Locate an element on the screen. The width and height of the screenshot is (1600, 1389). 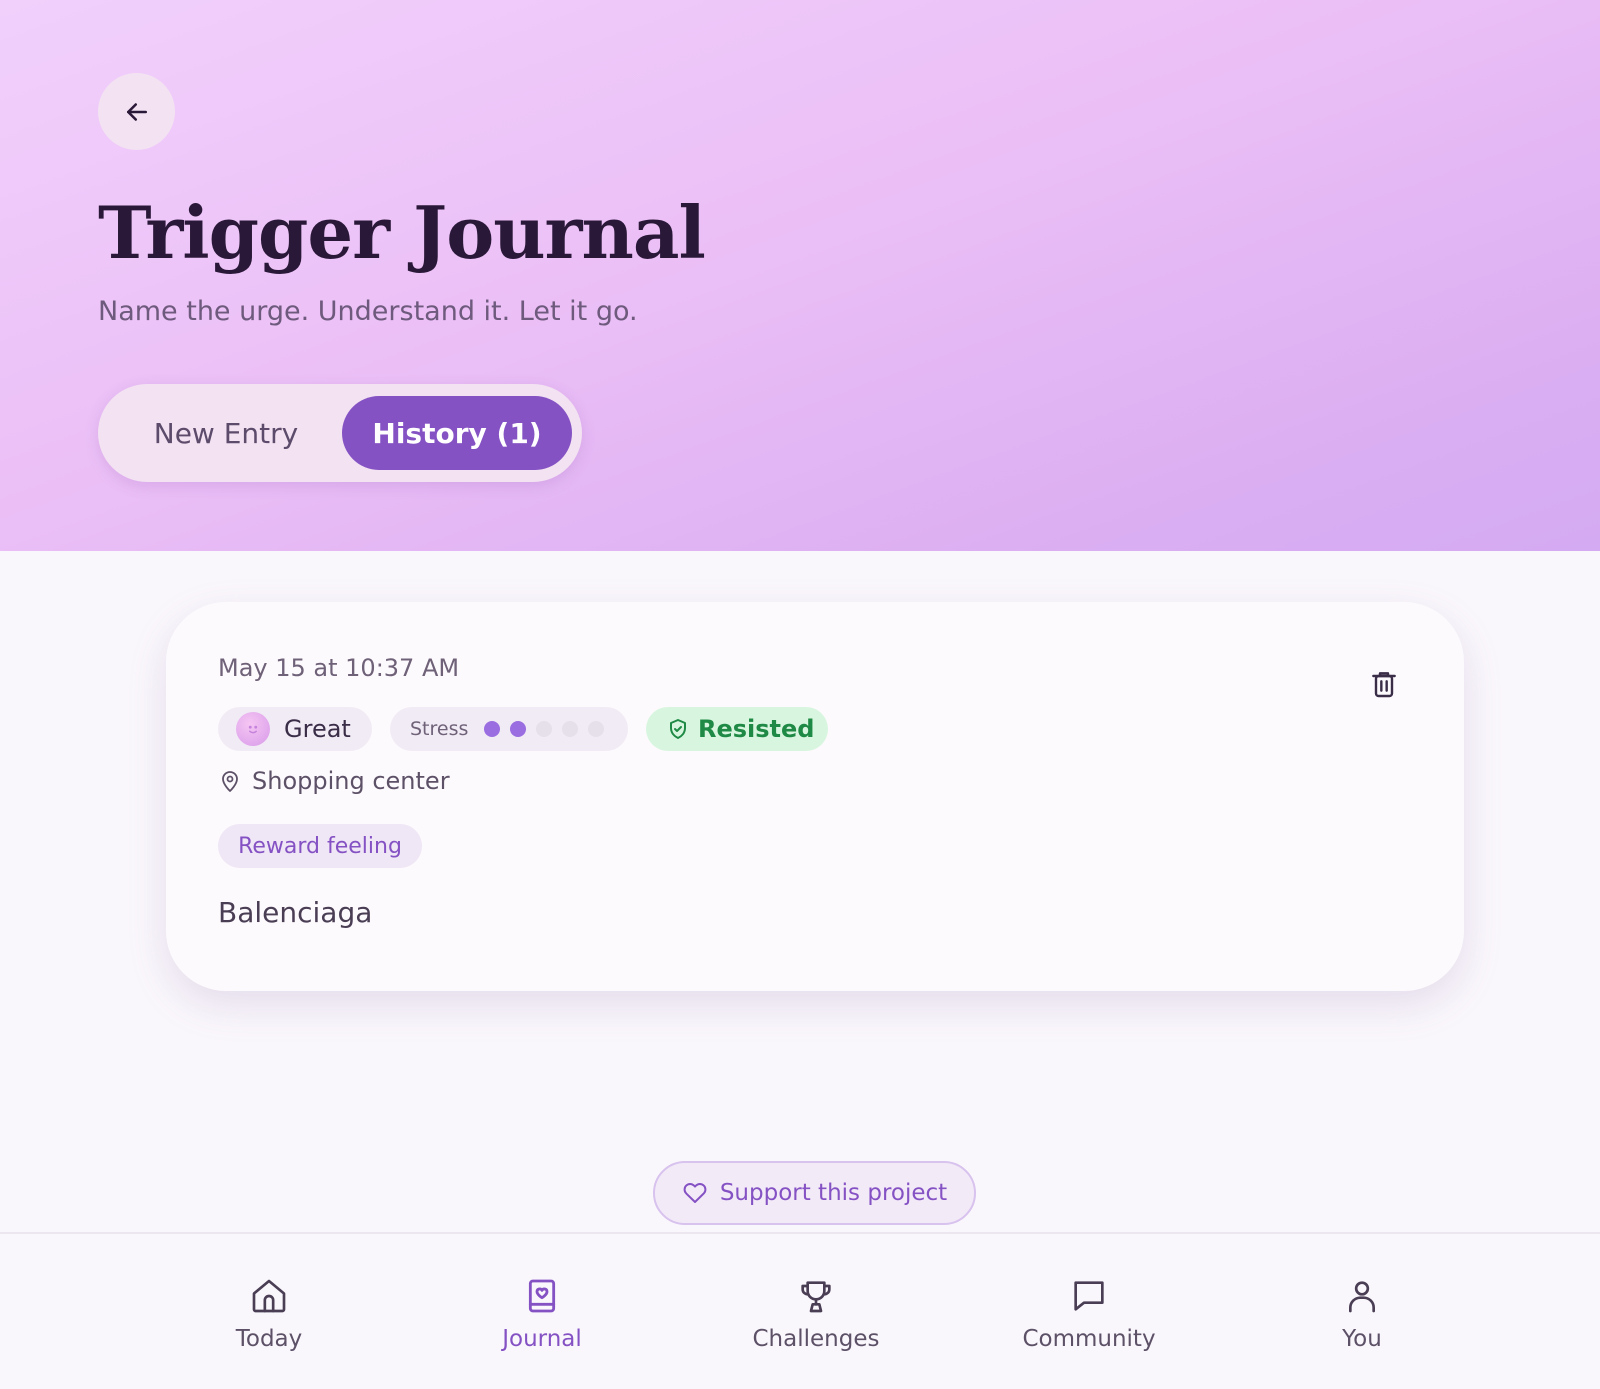
nav-label-community: Community is located at coordinates (1089, 1339).